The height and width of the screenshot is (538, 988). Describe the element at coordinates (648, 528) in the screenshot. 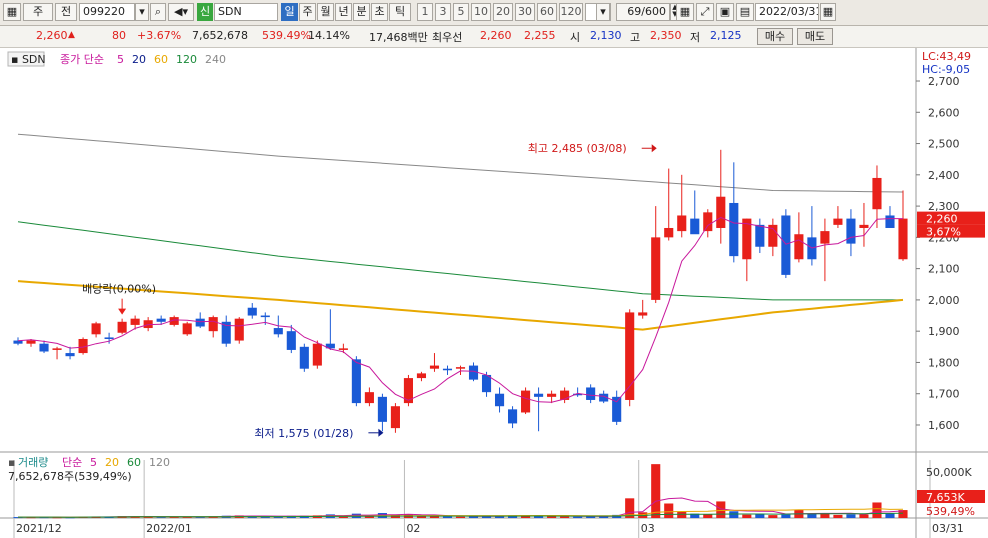

I see `x-tick-label: 03` at that location.